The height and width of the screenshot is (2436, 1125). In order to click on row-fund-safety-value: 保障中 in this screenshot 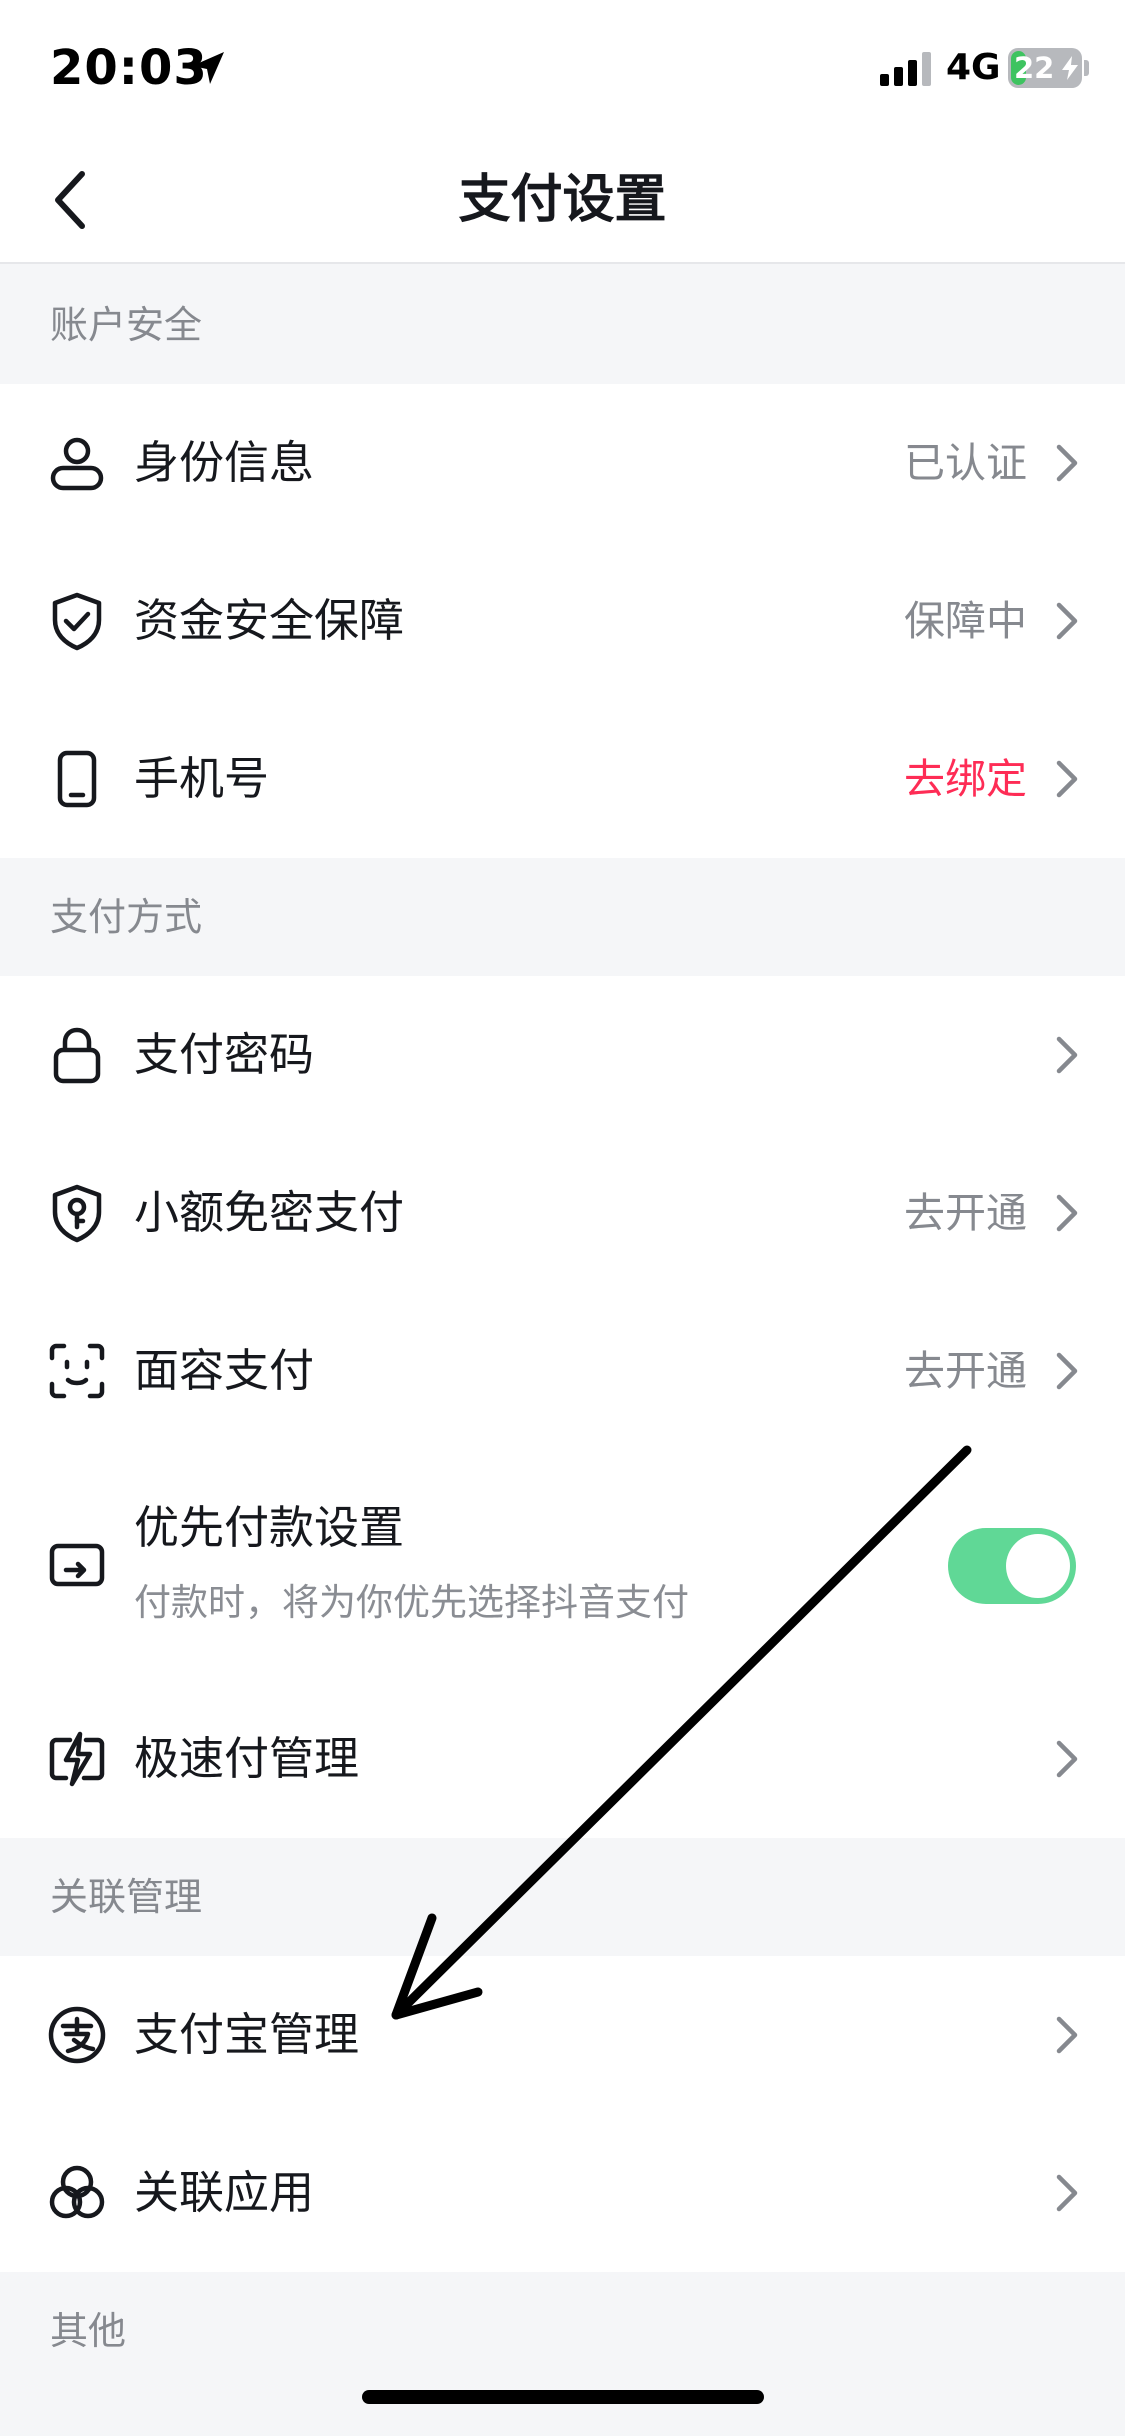, I will do `click(965, 621)`.